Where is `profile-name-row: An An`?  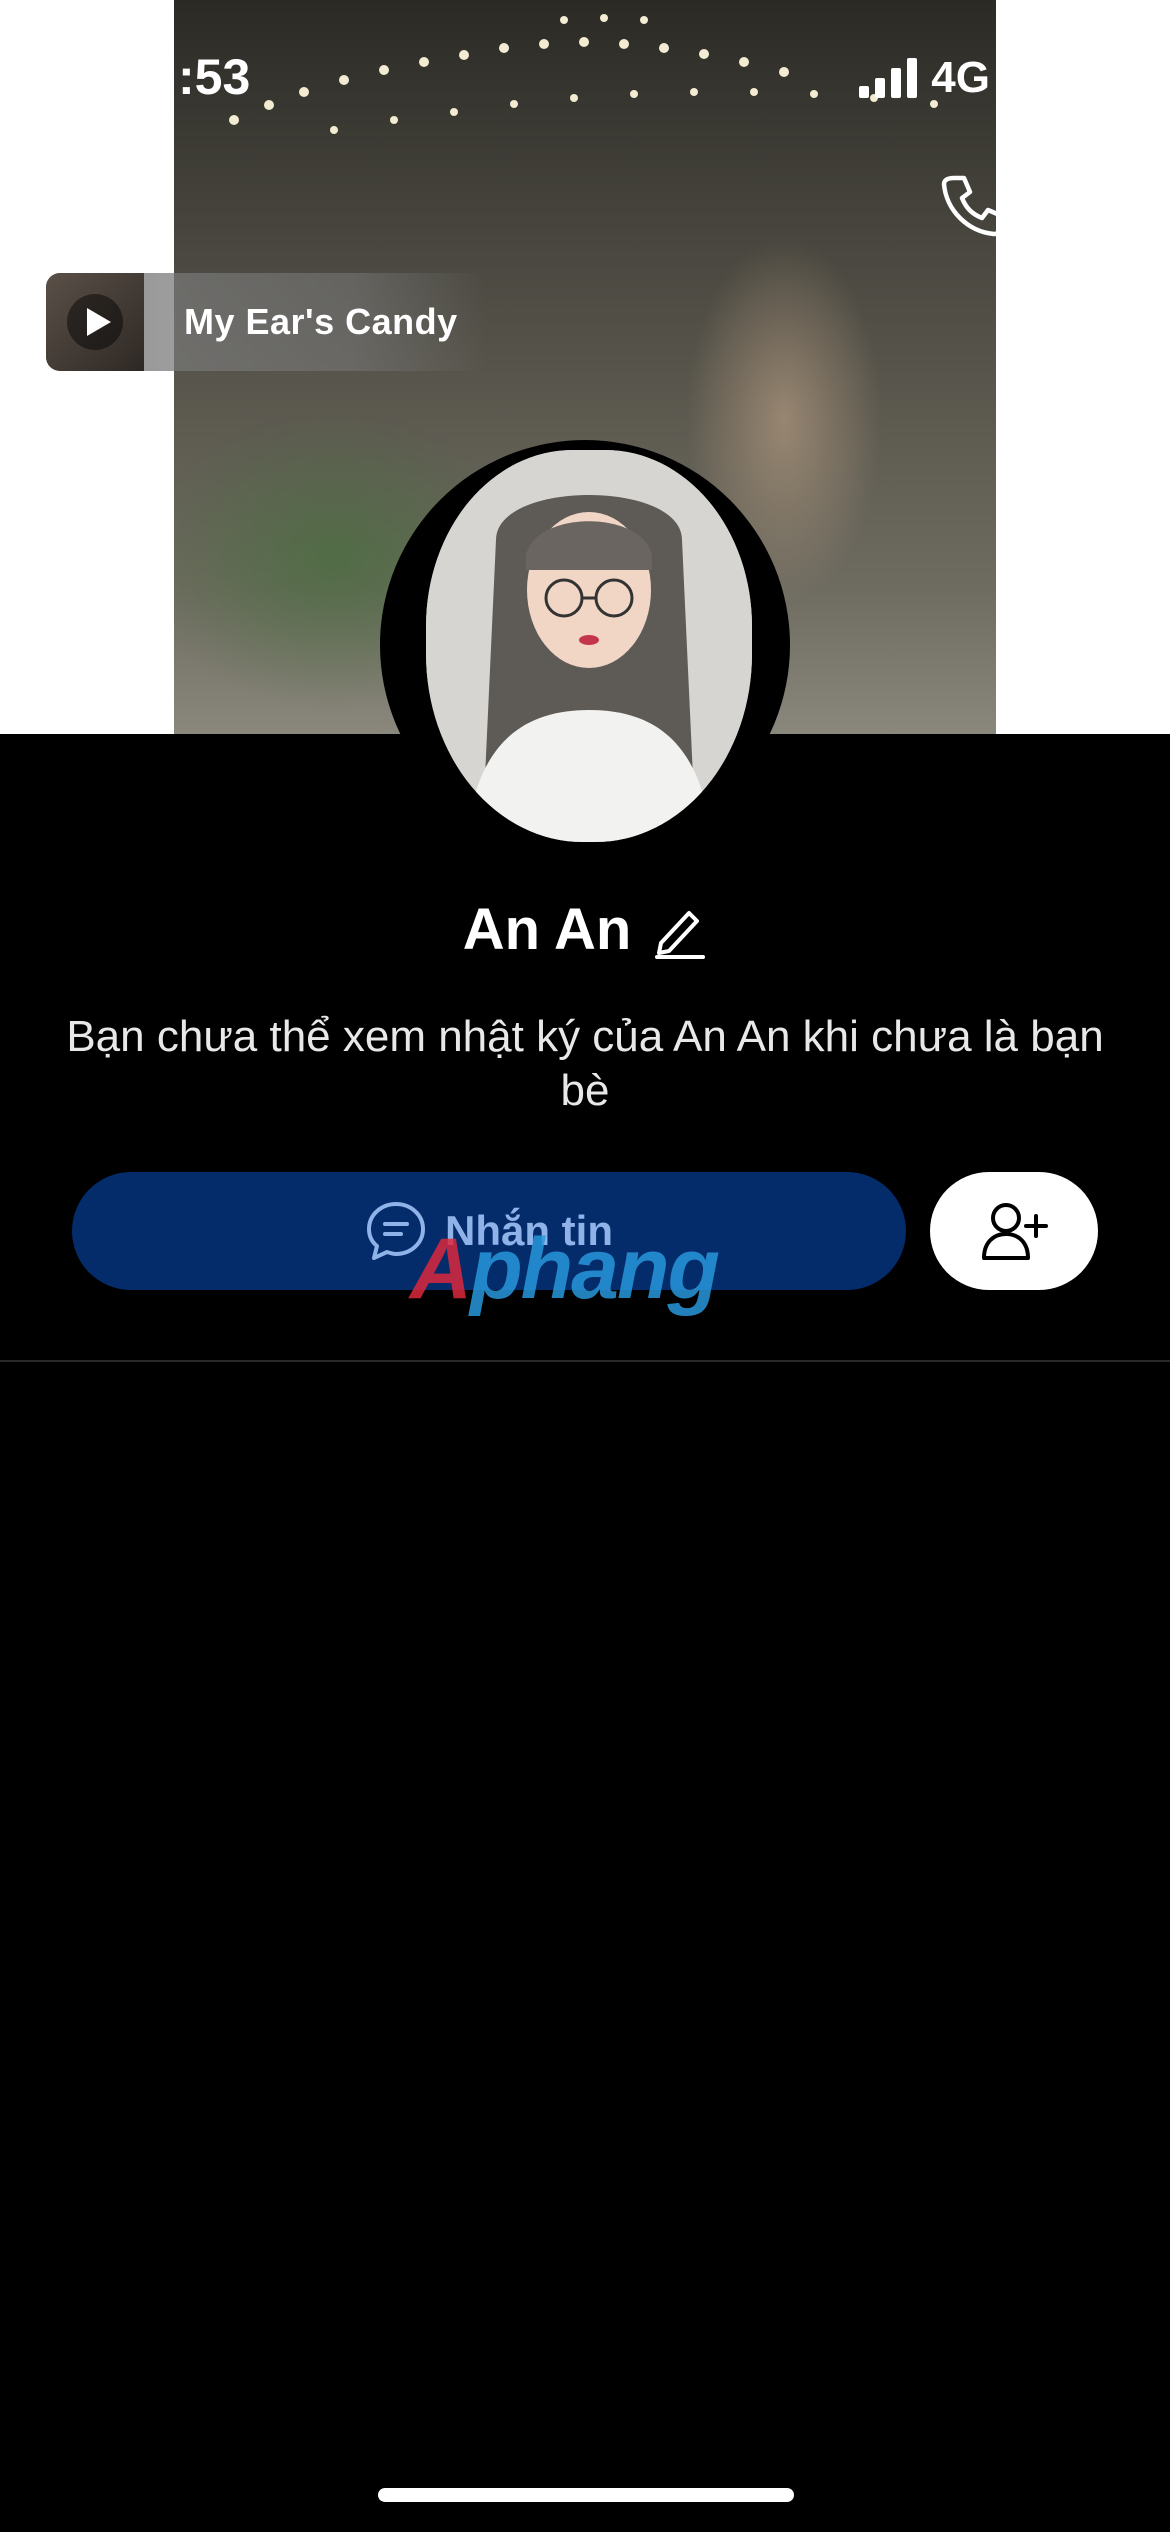 profile-name-row: An An is located at coordinates (585, 929).